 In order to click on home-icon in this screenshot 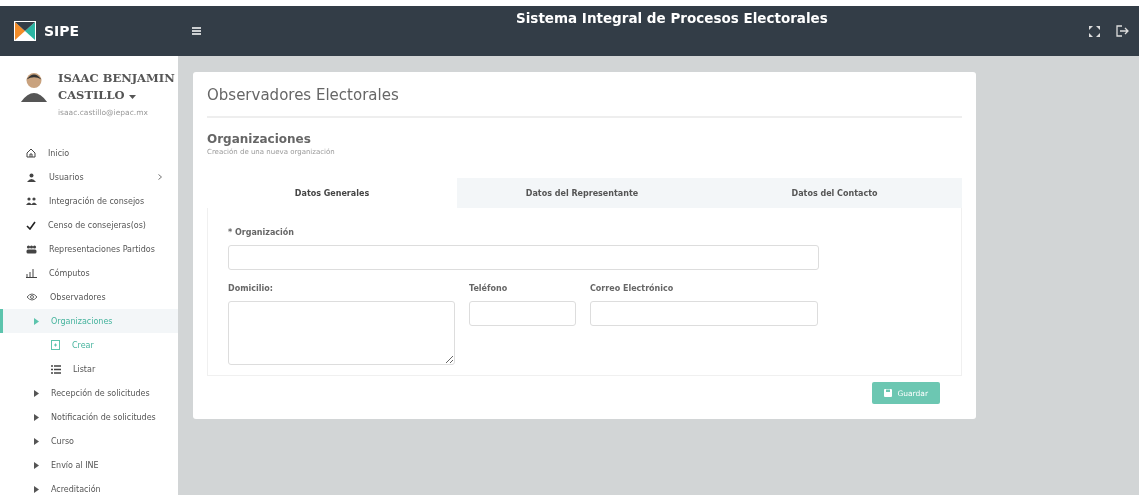, I will do `click(31, 153)`.